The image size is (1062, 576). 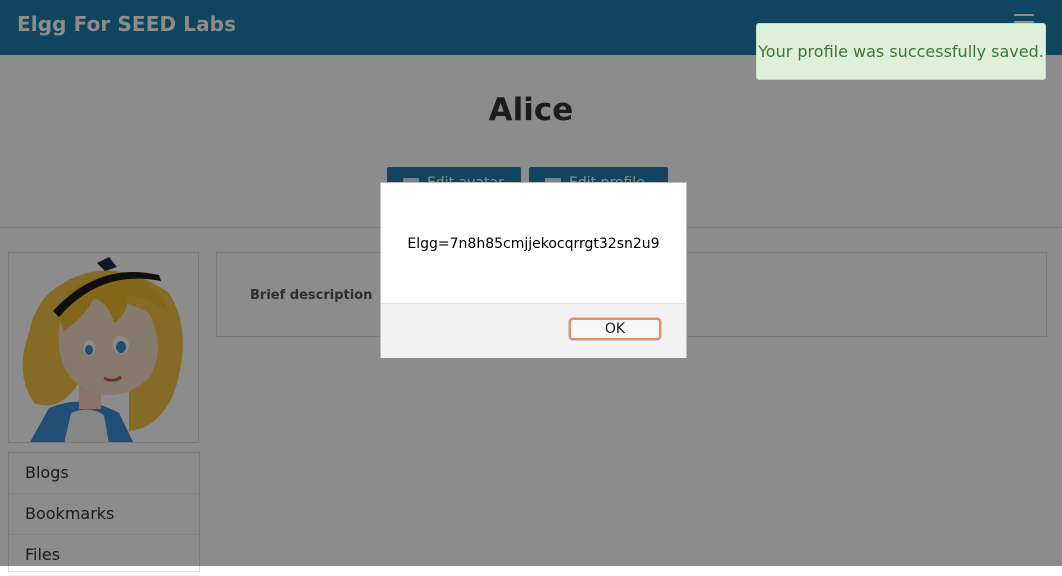 What do you see at coordinates (901, 51) in the screenshot?
I see `success-notification: Your profile was successfully saved.` at bounding box center [901, 51].